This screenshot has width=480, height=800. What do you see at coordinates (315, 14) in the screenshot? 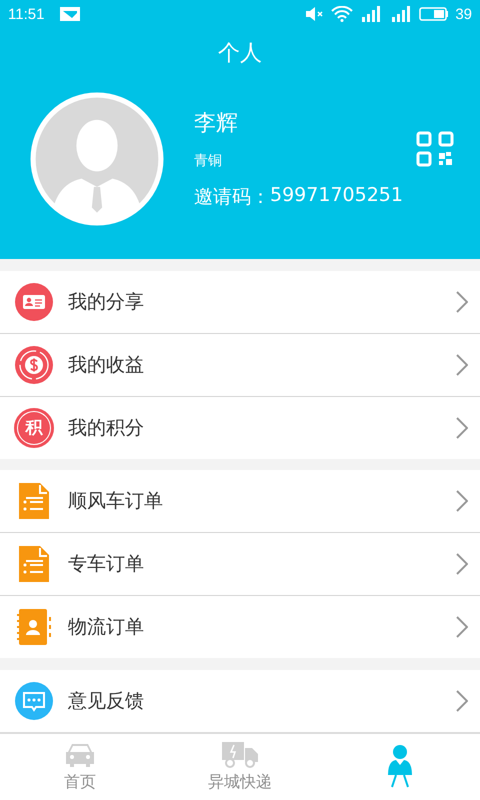
I see `mute-icon` at bounding box center [315, 14].